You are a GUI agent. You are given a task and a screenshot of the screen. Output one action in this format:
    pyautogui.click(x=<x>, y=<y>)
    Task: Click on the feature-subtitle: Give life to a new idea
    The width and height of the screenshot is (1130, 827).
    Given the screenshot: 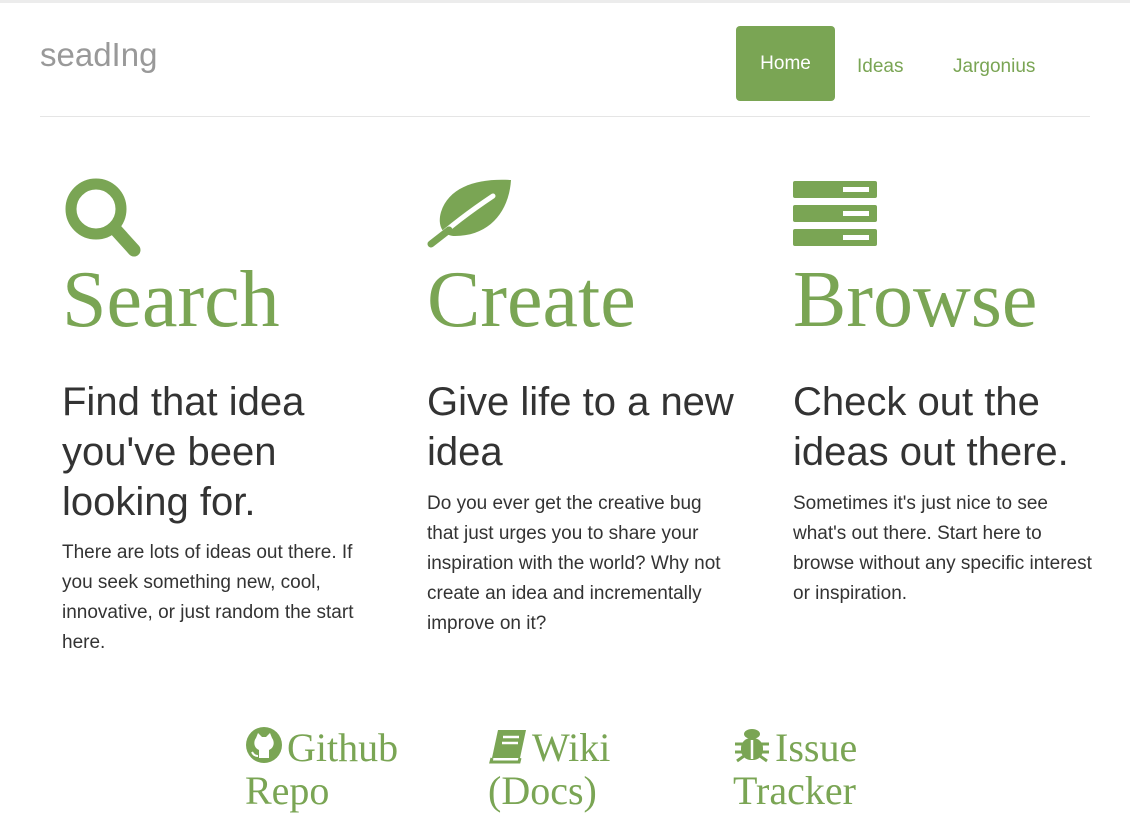 What is the action you would take?
    pyautogui.click(x=580, y=427)
    